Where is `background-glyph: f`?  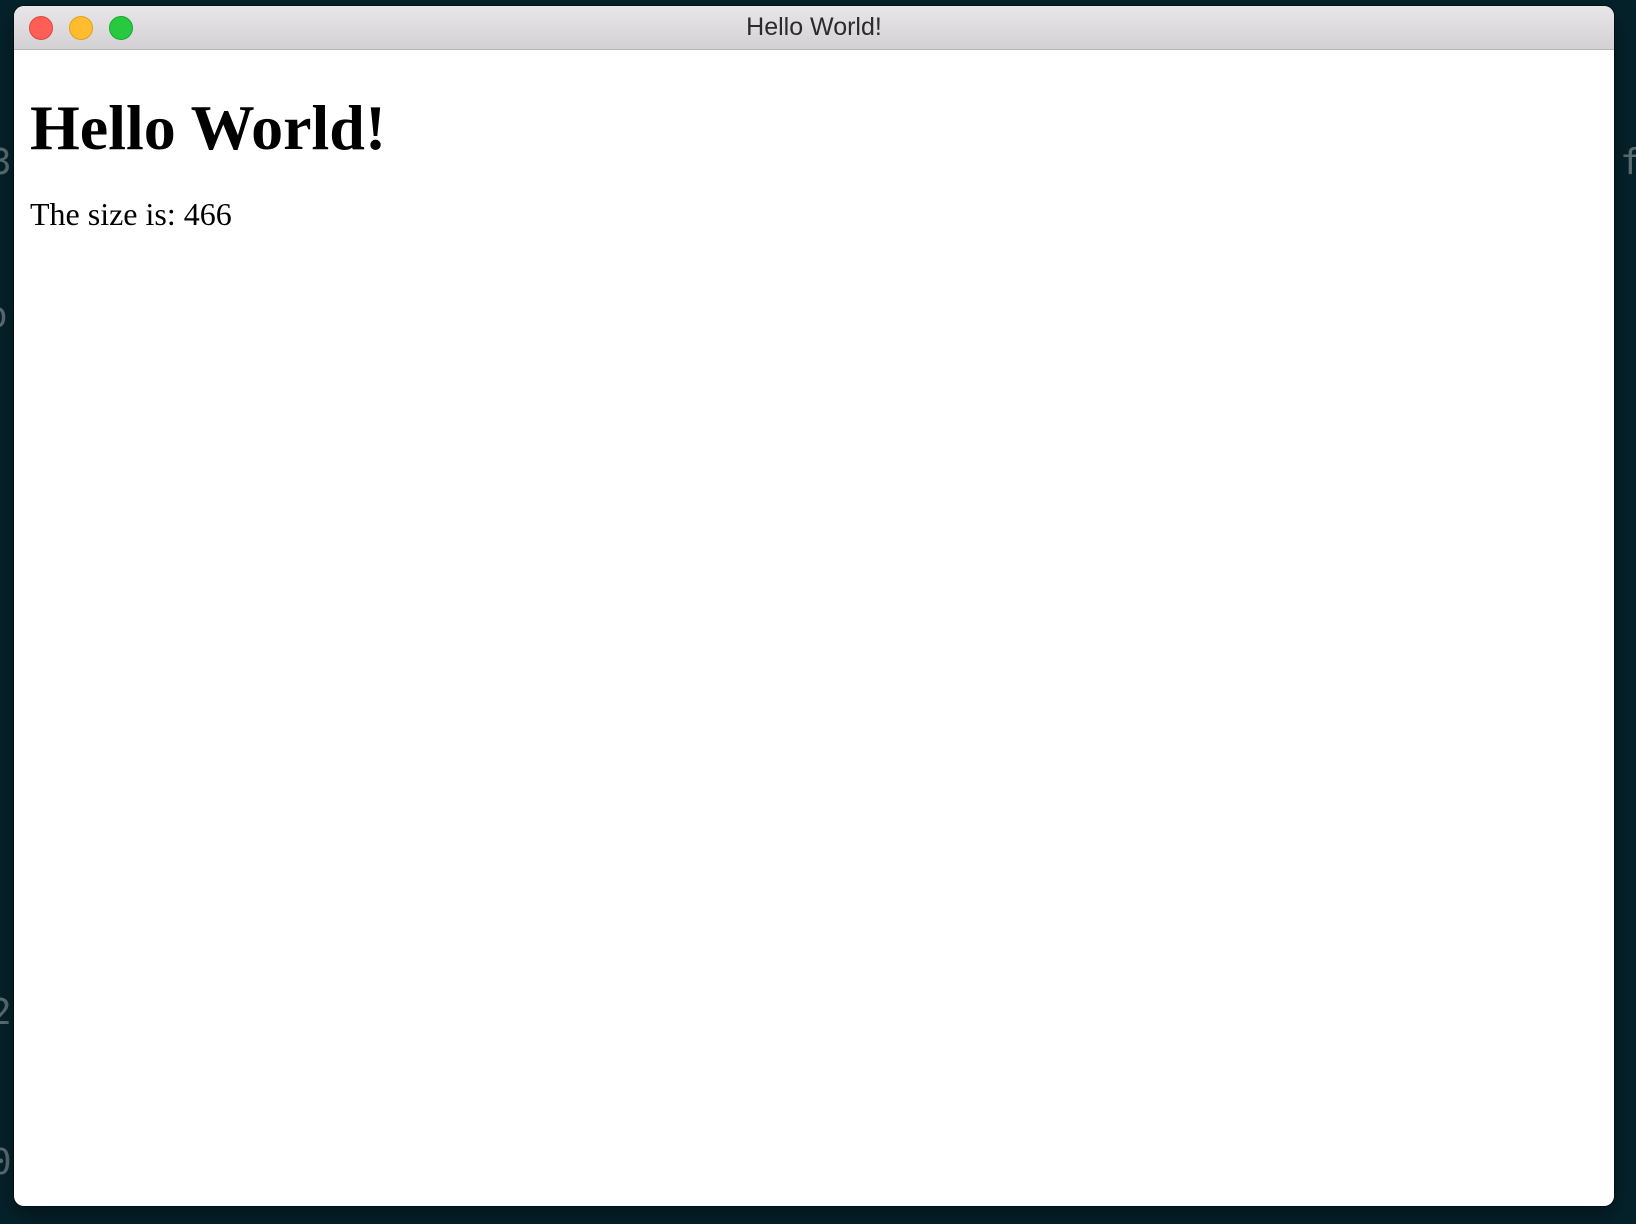
background-glyph: f is located at coordinates (1628, 162).